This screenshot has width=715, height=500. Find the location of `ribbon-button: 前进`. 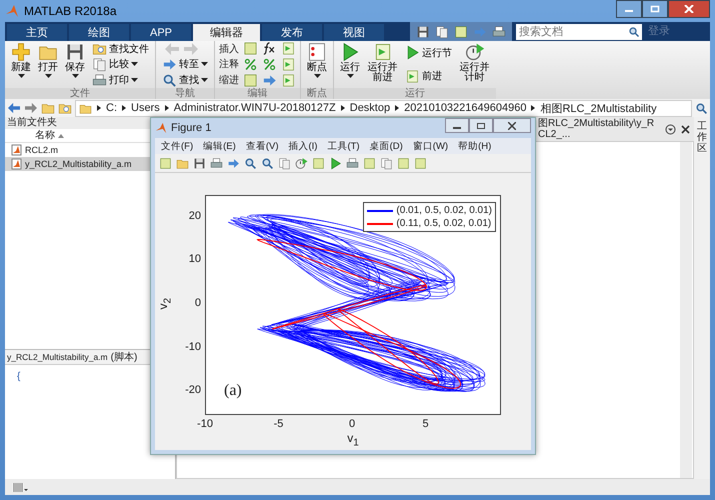

ribbon-button: 前进 is located at coordinates (428, 76).